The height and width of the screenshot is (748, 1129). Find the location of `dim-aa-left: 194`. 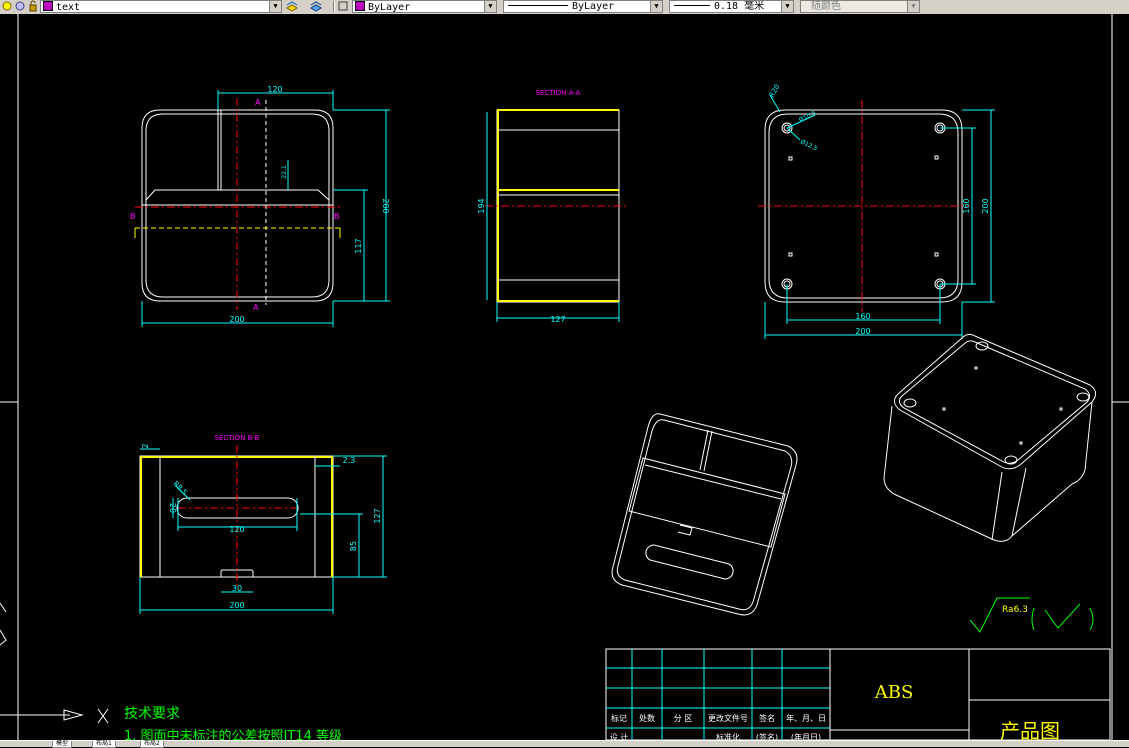

dim-aa-left: 194 is located at coordinates (481, 205).